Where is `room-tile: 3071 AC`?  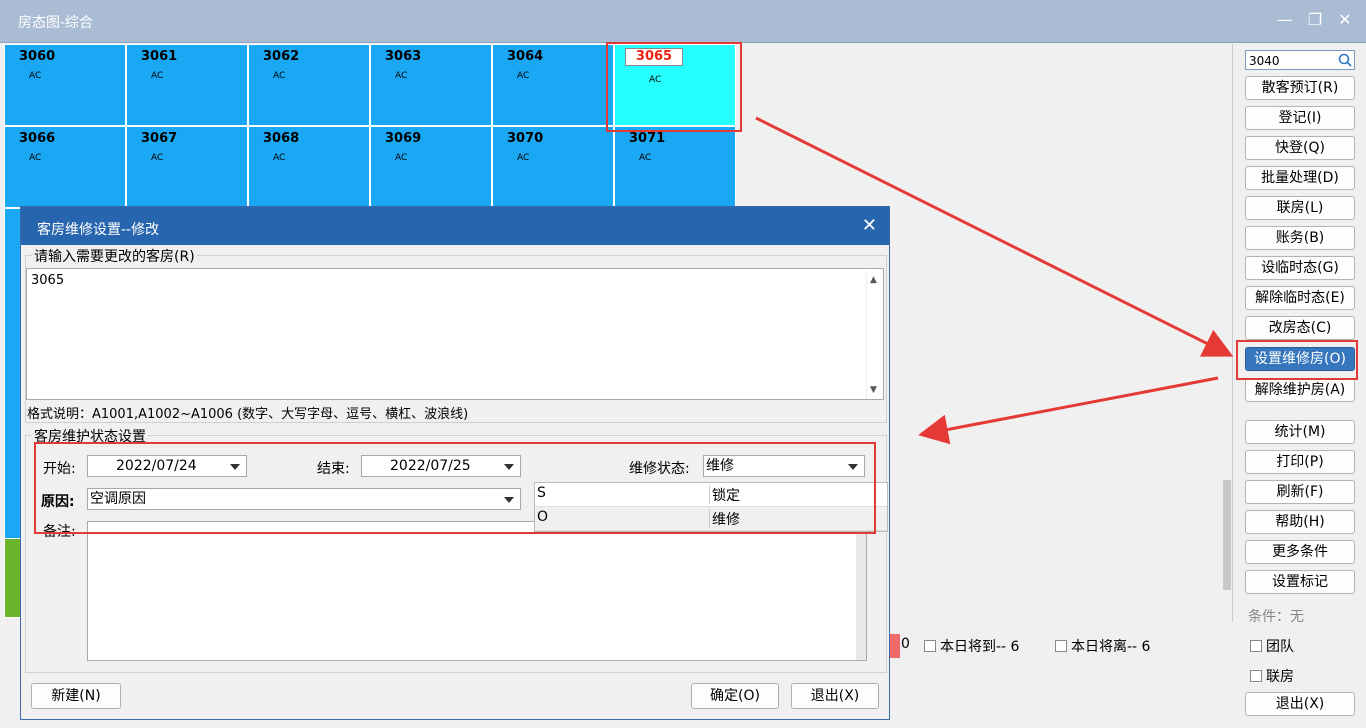
room-tile: 3071 AC is located at coordinates (675, 167).